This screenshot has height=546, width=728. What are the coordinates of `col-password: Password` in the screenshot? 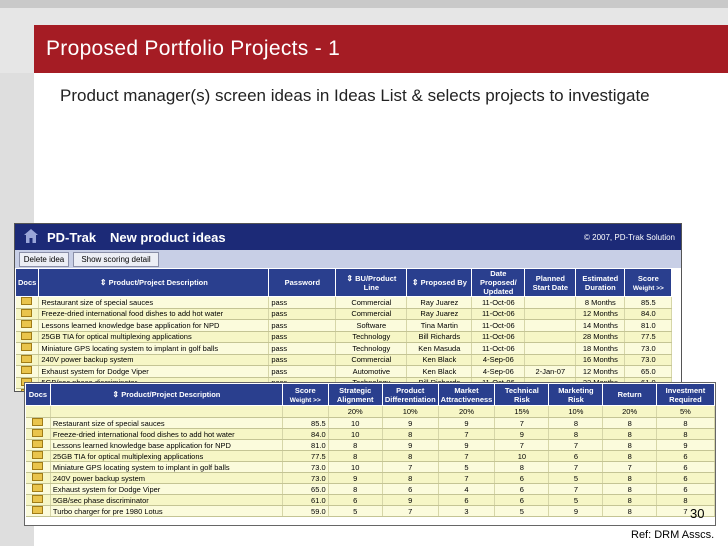 It's located at (302, 282).